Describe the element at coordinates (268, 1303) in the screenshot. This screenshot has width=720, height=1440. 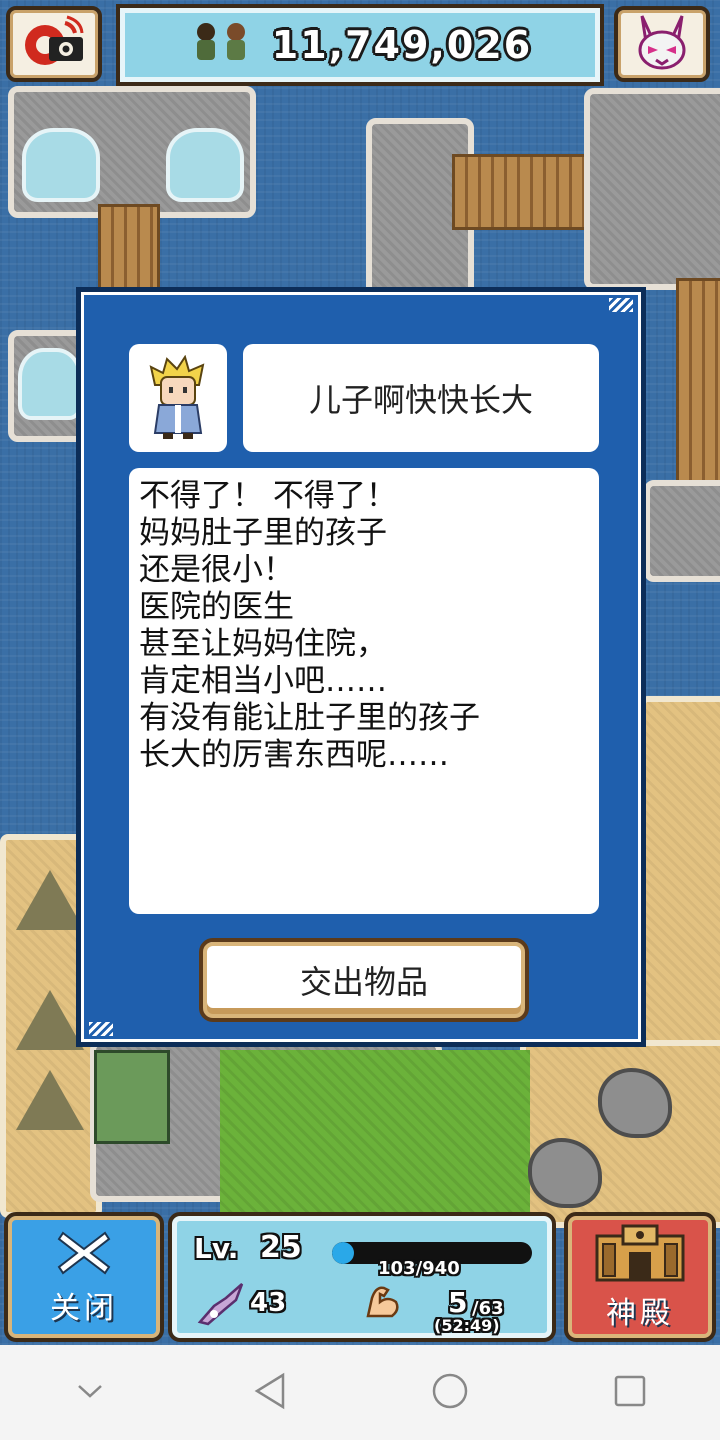
I see `attack-value: 43` at that location.